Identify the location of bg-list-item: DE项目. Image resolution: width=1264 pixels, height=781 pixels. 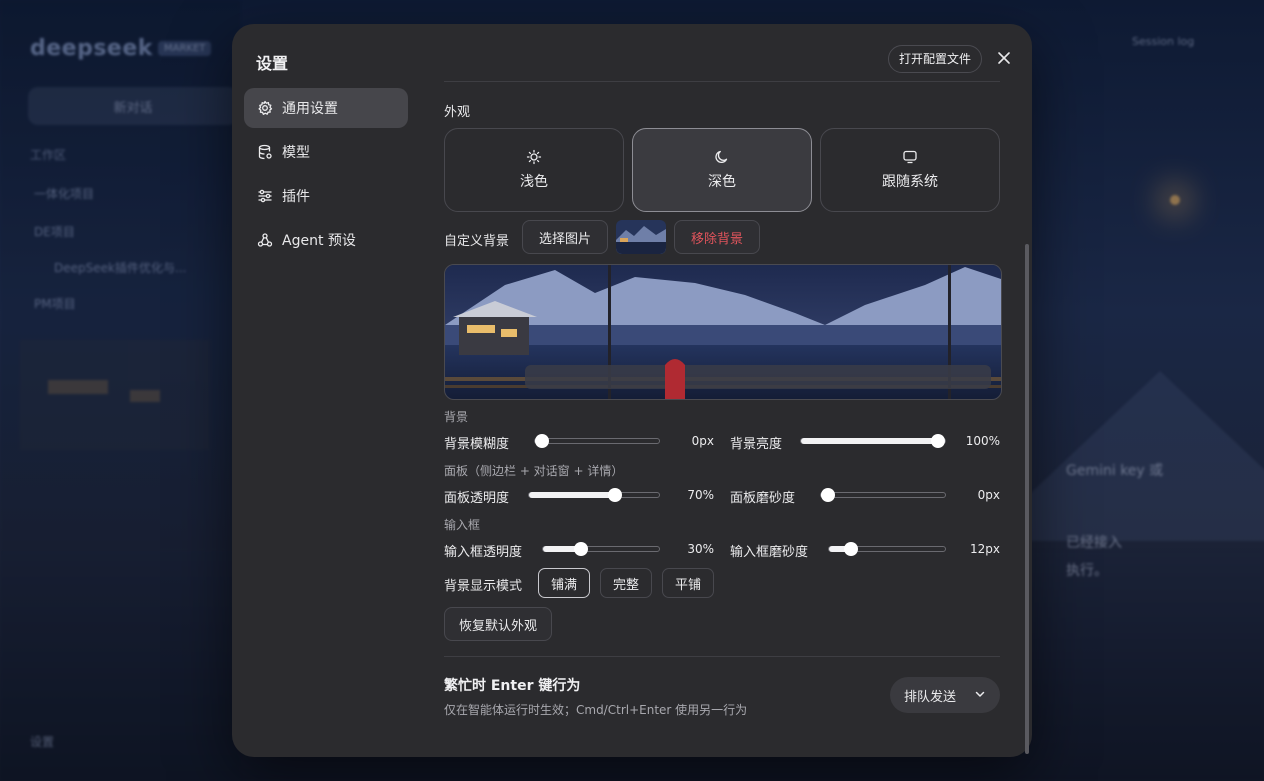
(54, 232).